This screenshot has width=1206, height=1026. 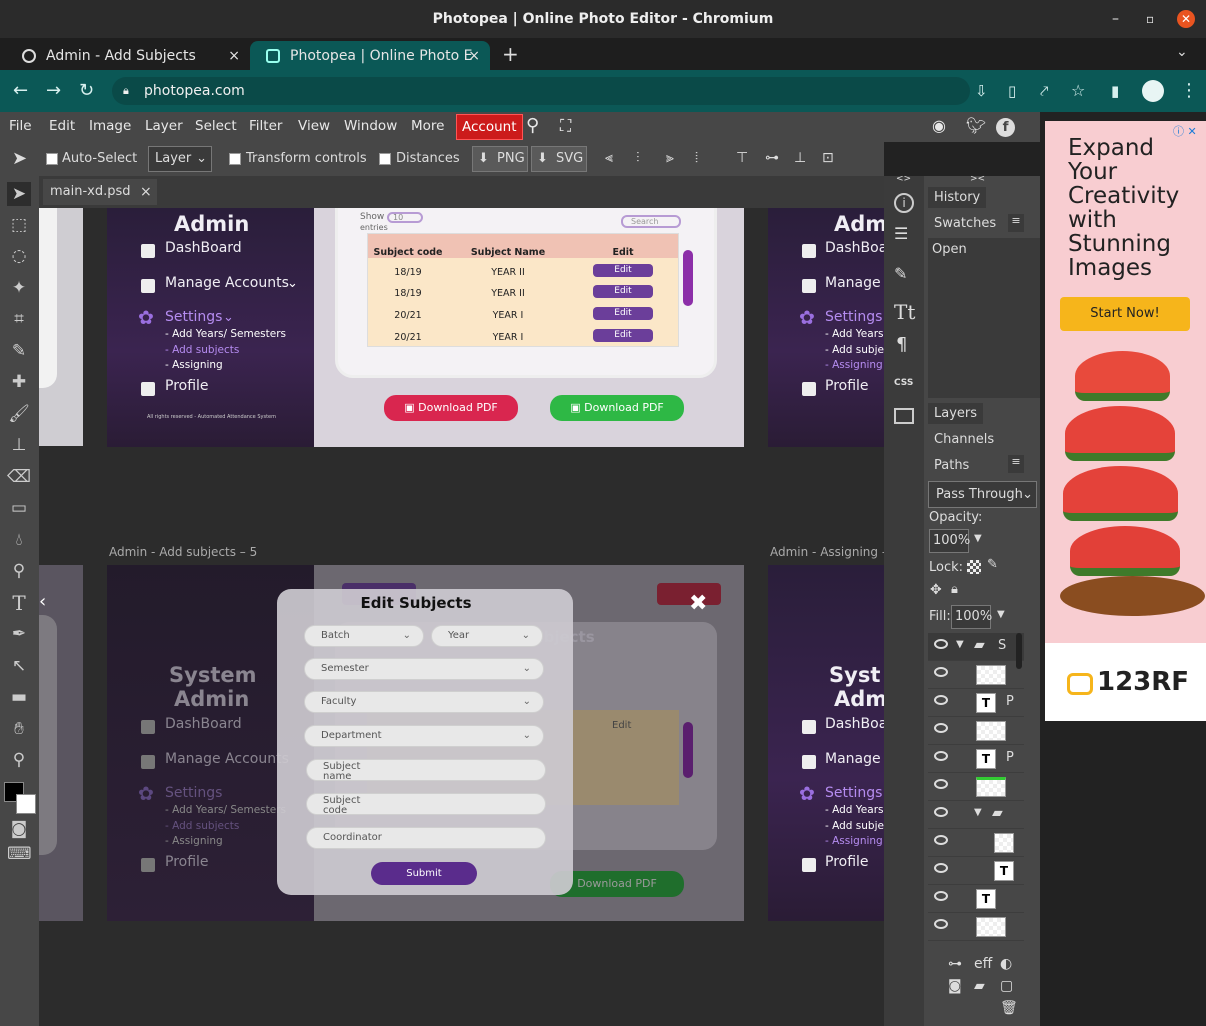 I want to click on department-select: Department ⌄, so click(x=424, y=736).